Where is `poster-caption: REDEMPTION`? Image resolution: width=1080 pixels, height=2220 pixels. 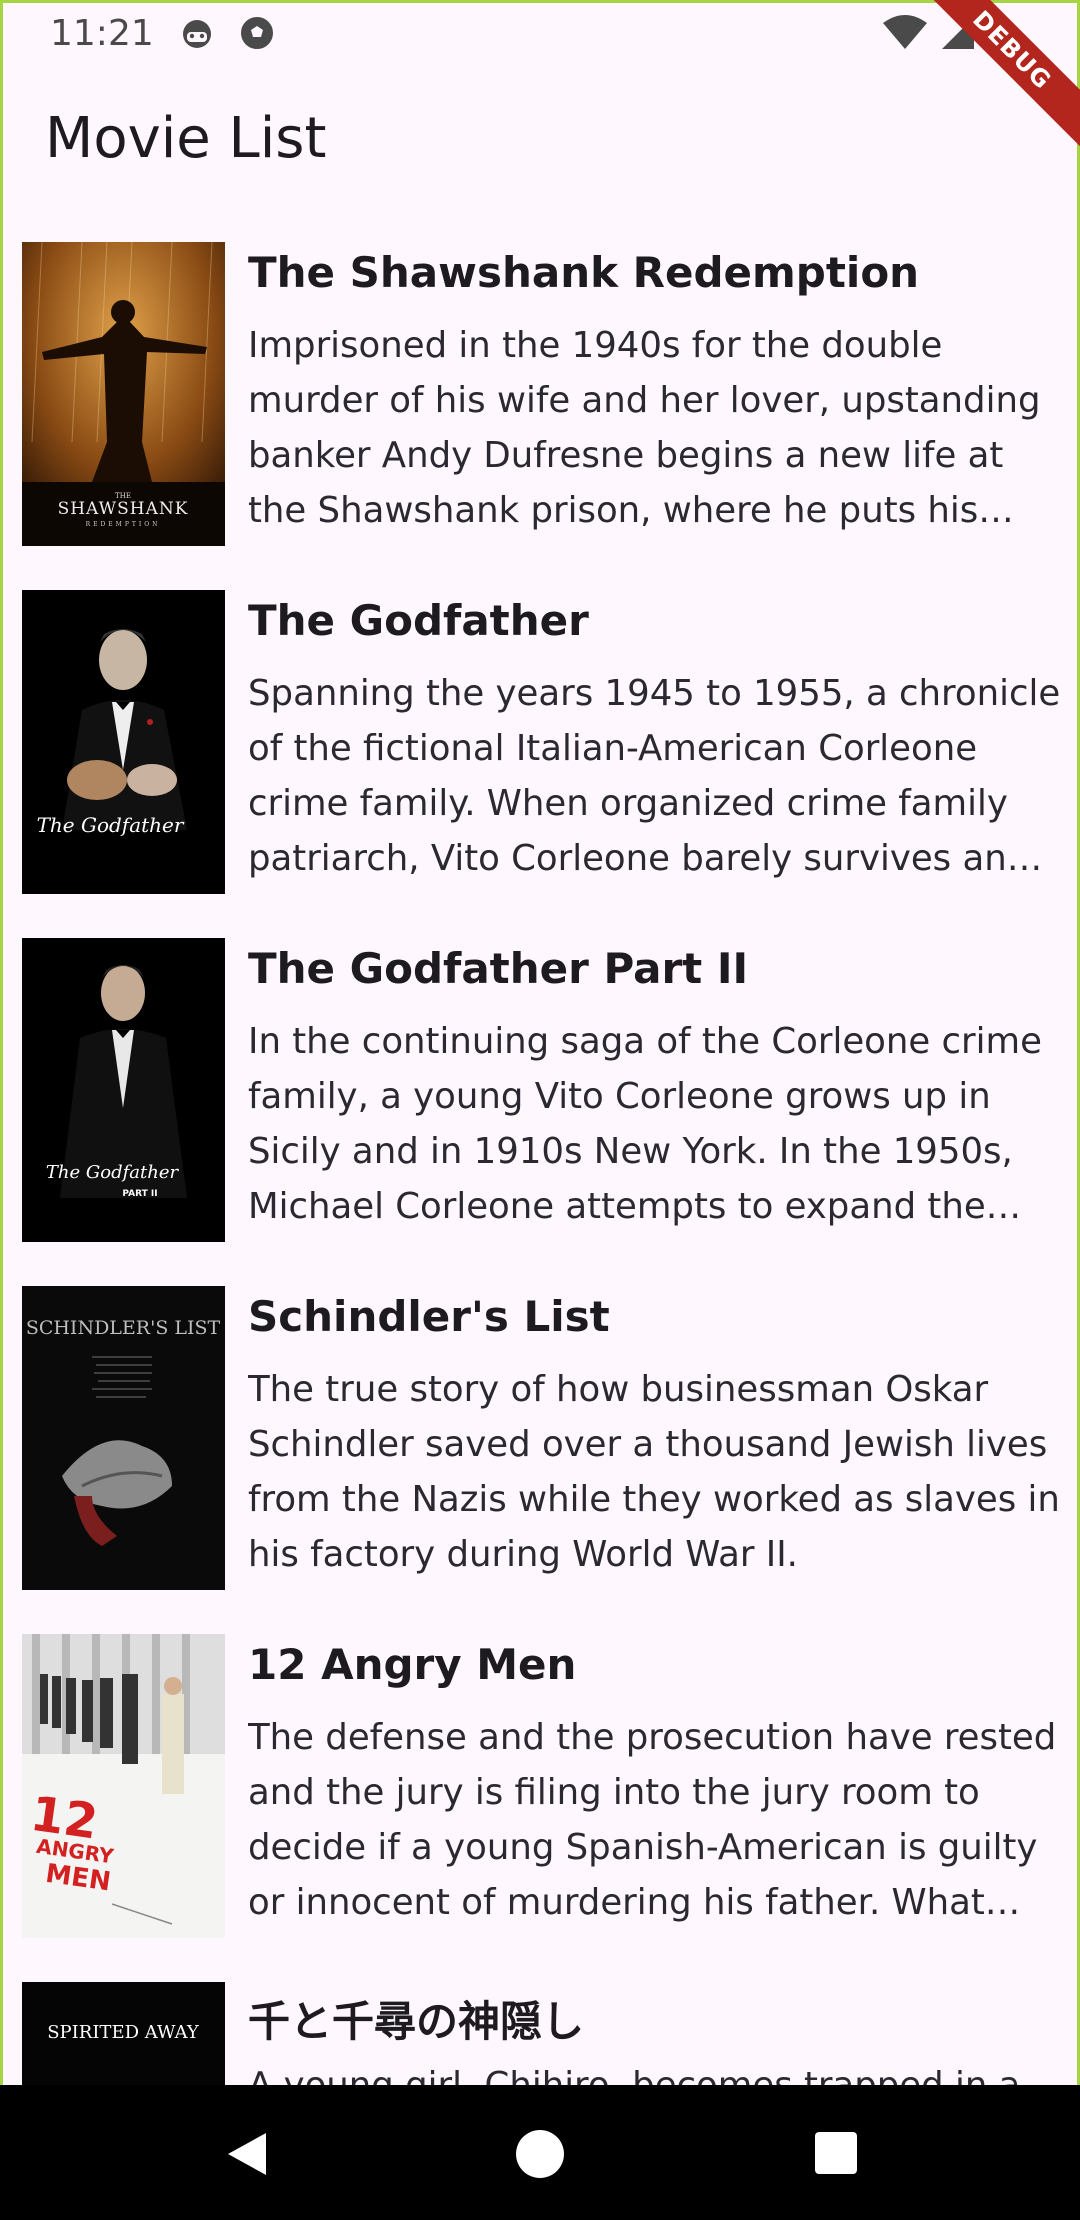 poster-caption: REDEMPTION is located at coordinates (123, 524).